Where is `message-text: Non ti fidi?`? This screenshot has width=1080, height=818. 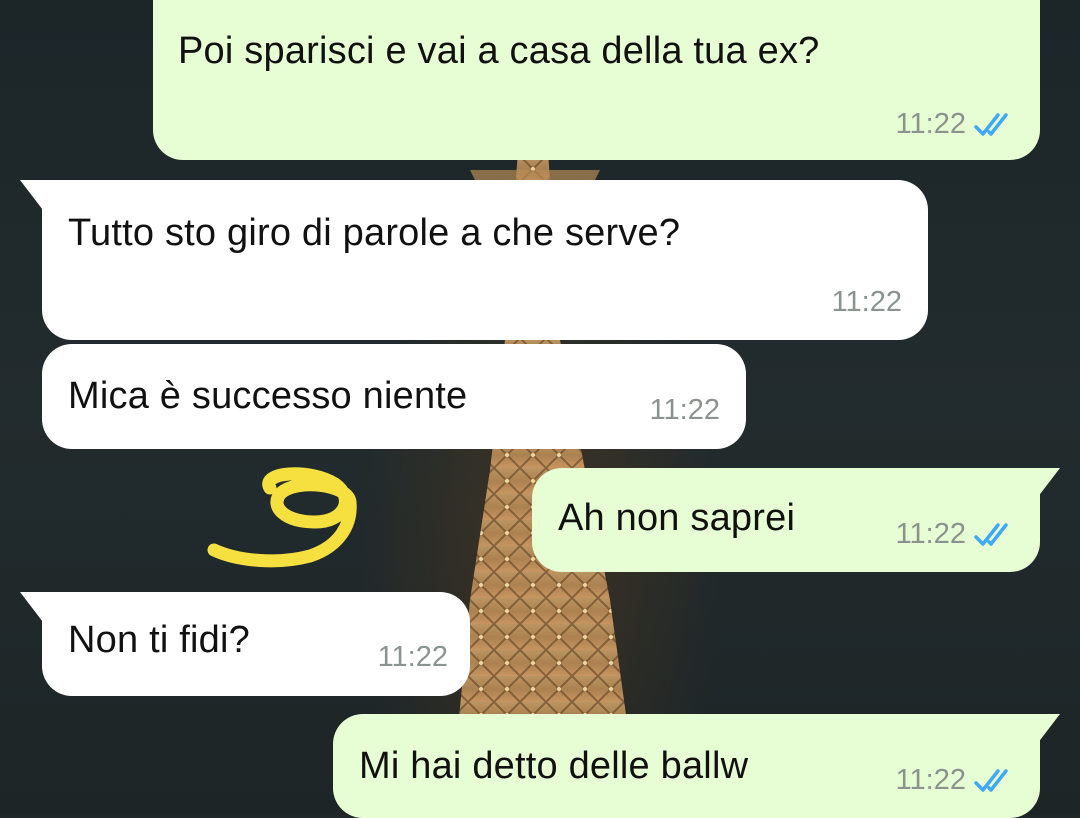
message-text: Non ti fidi? is located at coordinates (159, 640).